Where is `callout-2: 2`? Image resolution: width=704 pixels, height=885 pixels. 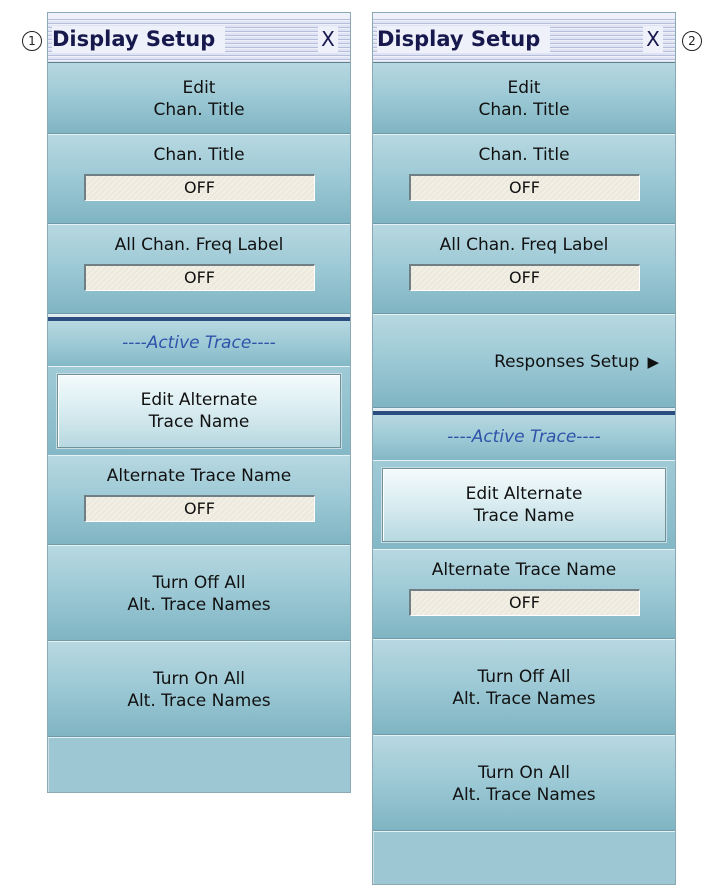 callout-2: 2 is located at coordinates (692, 41).